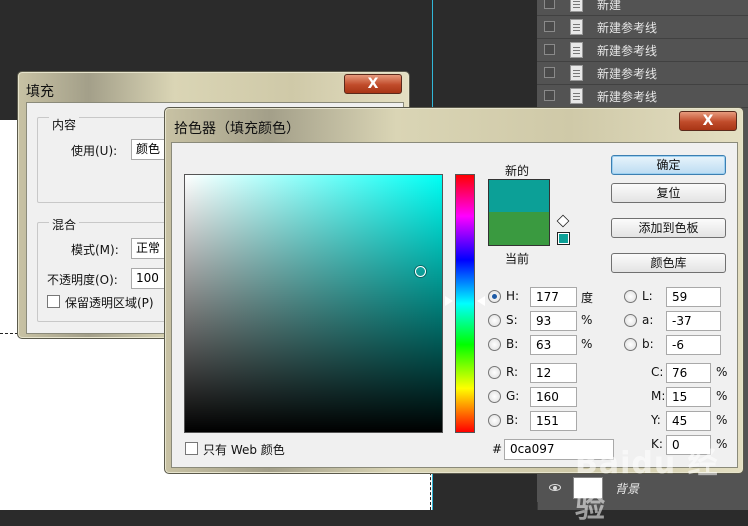 This screenshot has width=748, height=526. I want to click on web-only-checkbox, so click(191, 448).